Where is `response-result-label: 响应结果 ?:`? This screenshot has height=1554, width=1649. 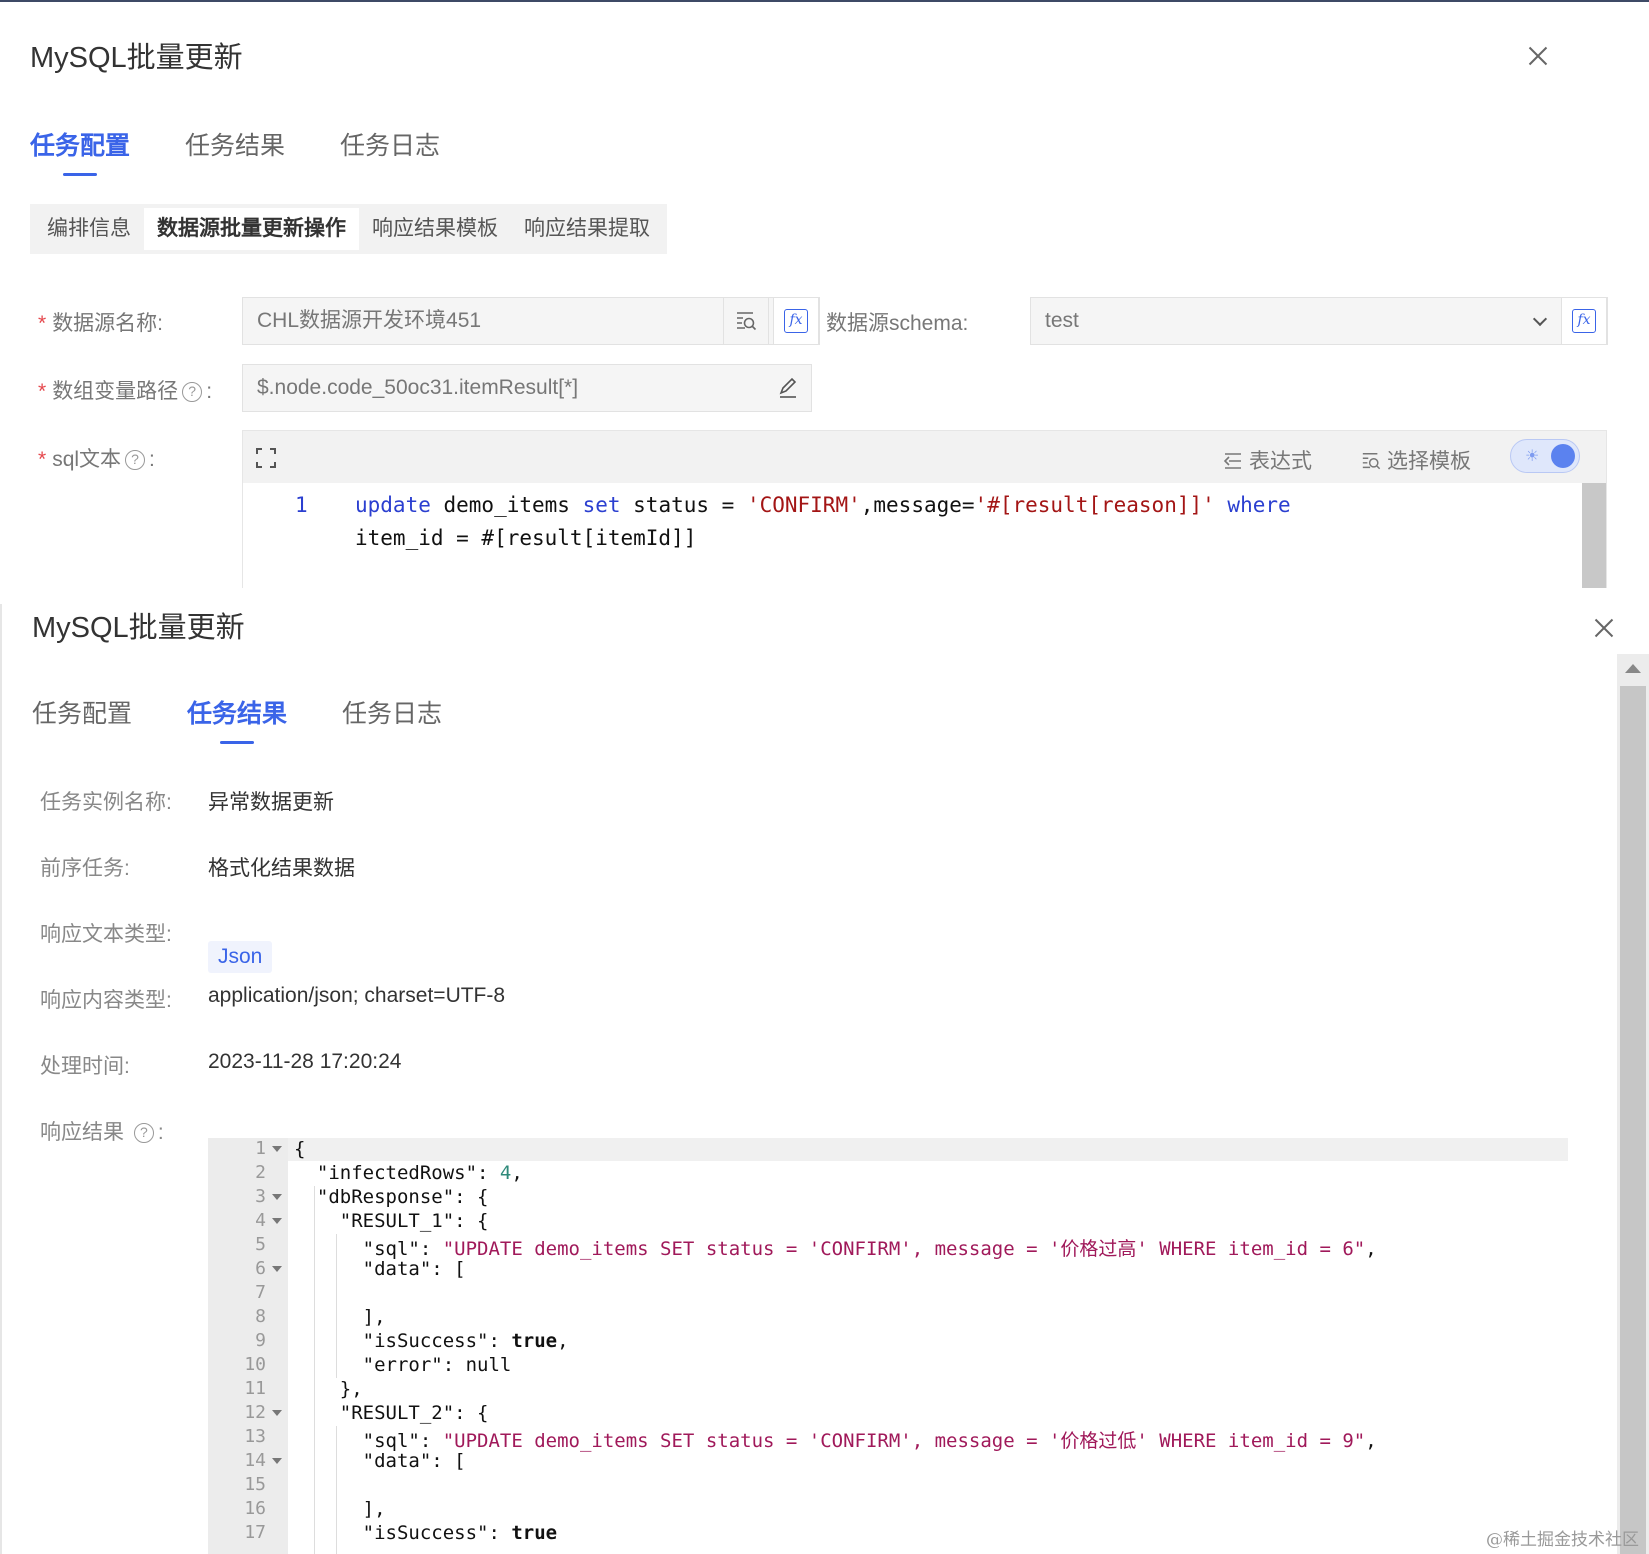
response-result-label: 响应结果 ?: is located at coordinates (102, 1131).